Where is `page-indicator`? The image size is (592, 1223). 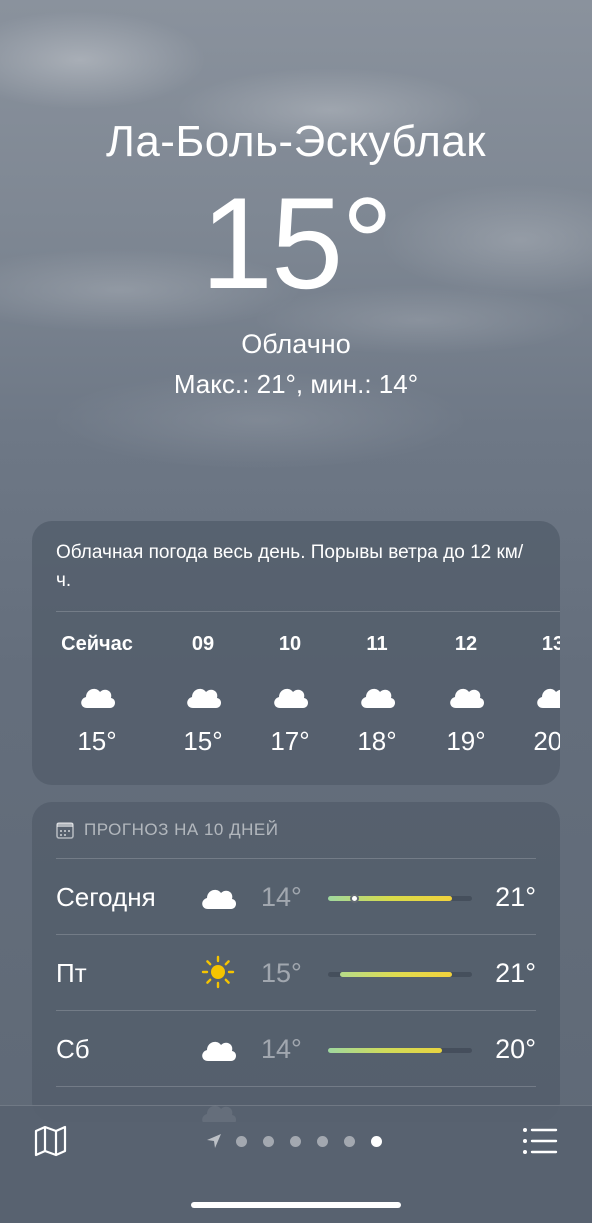
page-indicator is located at coordinates (302, 1141).